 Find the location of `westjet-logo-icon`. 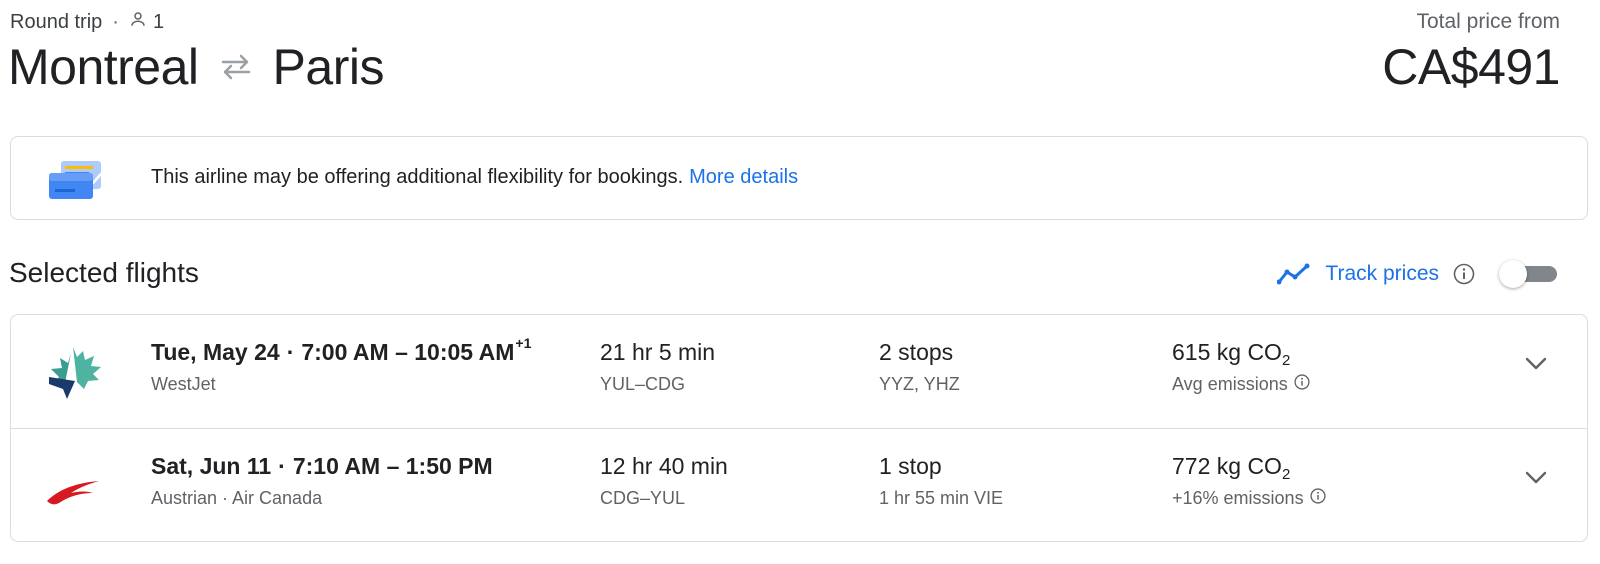

westjet-logo-icon is located at coordinates (75, 371).